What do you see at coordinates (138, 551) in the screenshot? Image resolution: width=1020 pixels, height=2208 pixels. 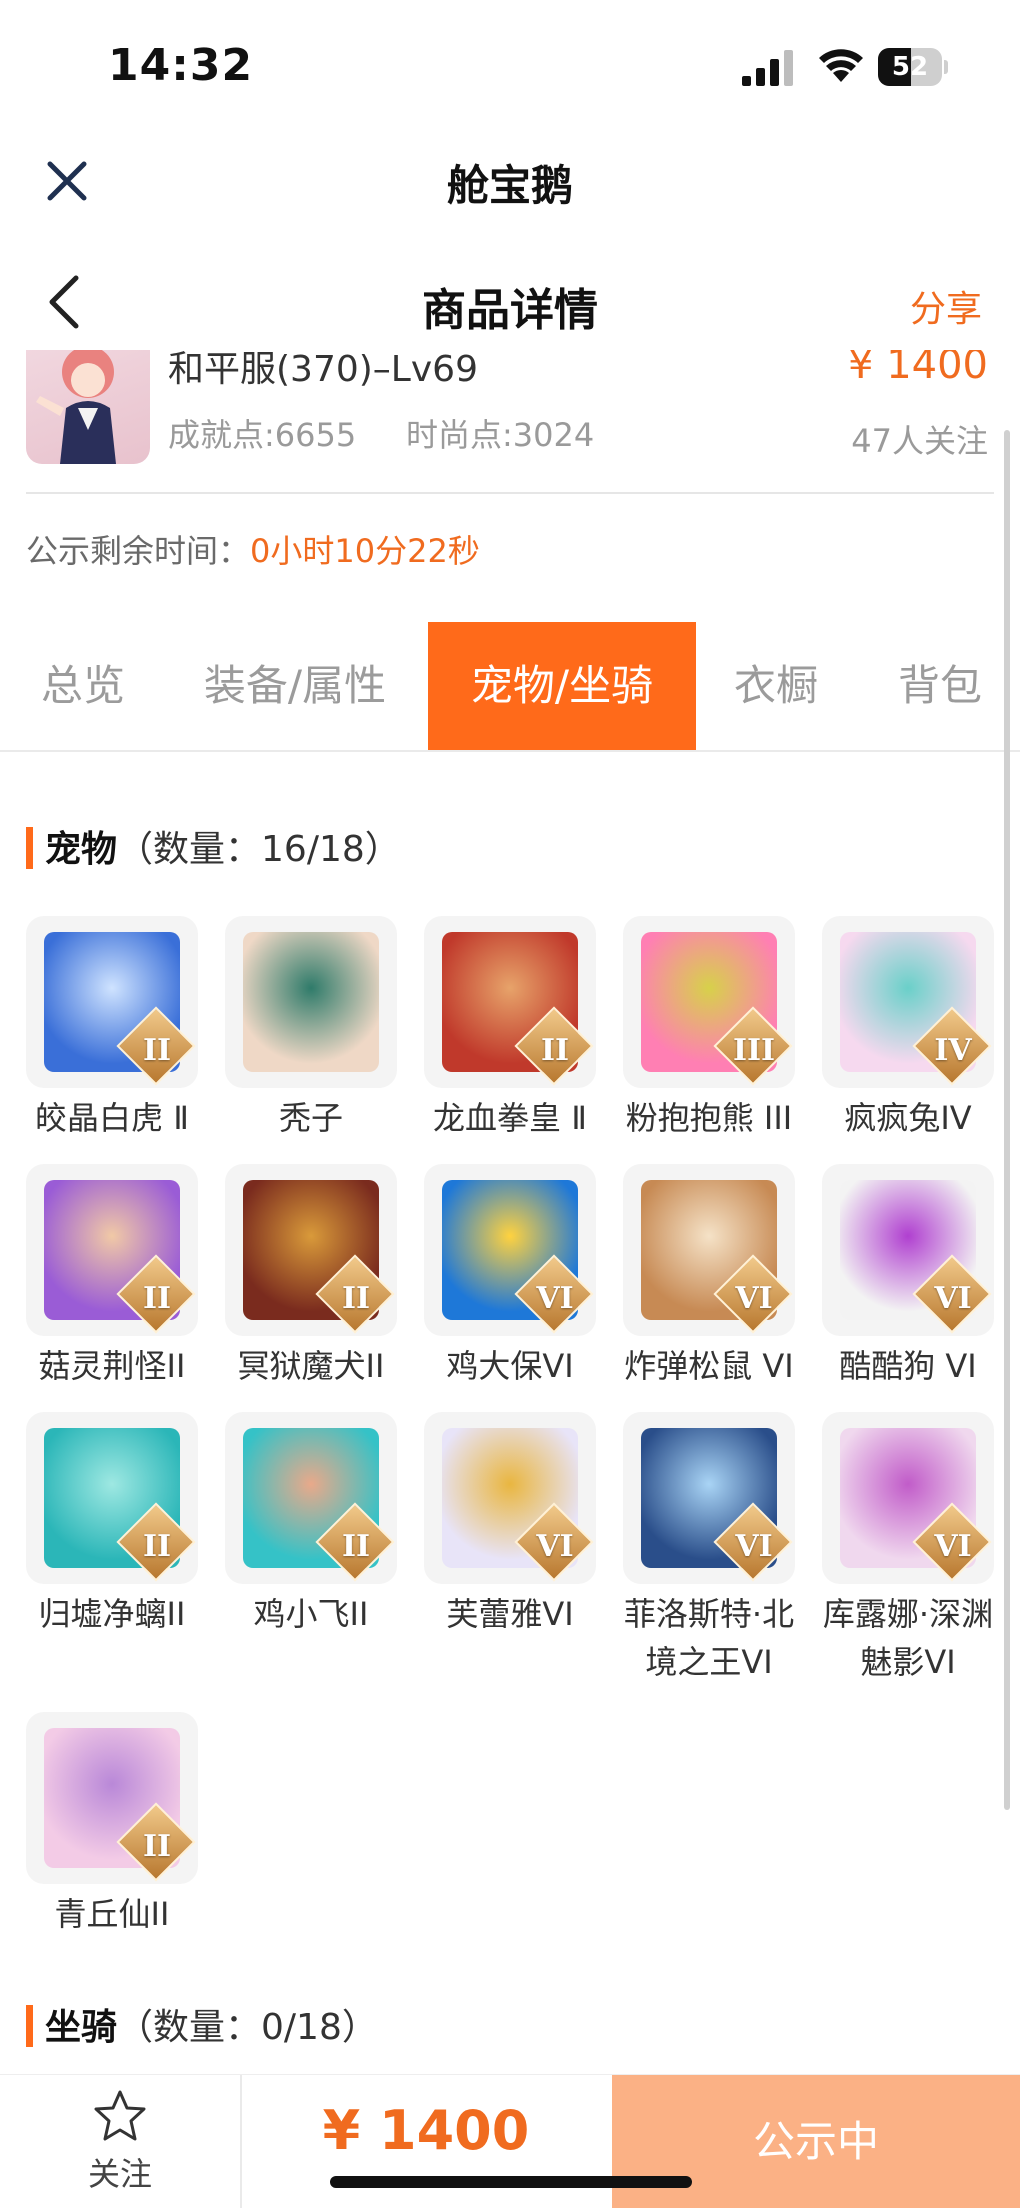 I see `countdown-label: 公示剩余时间：` at bounding box center [138, 551].